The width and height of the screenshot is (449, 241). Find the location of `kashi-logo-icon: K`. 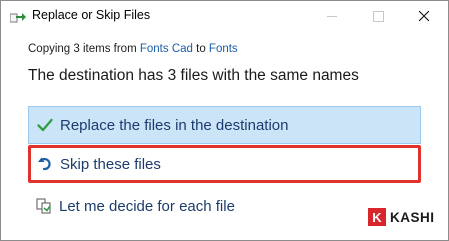

kashi-logo-icon: K is located at coordinates (377, 217).